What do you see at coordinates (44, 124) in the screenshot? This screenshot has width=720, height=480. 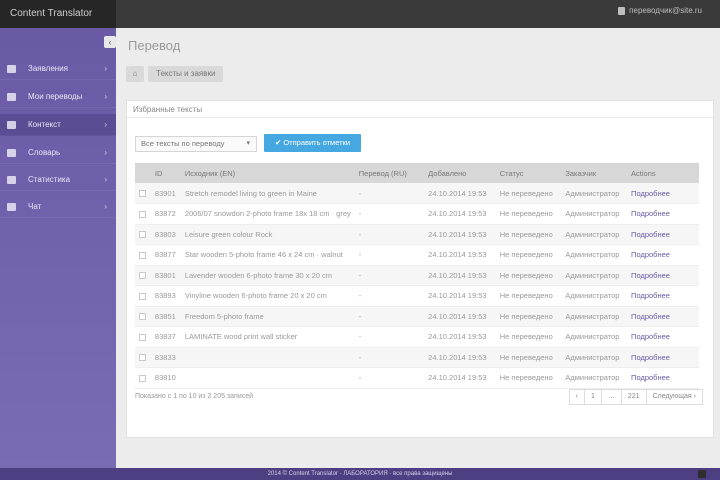 I see `sidebar-item-label: Контекст` at bounding box center [44, 124].